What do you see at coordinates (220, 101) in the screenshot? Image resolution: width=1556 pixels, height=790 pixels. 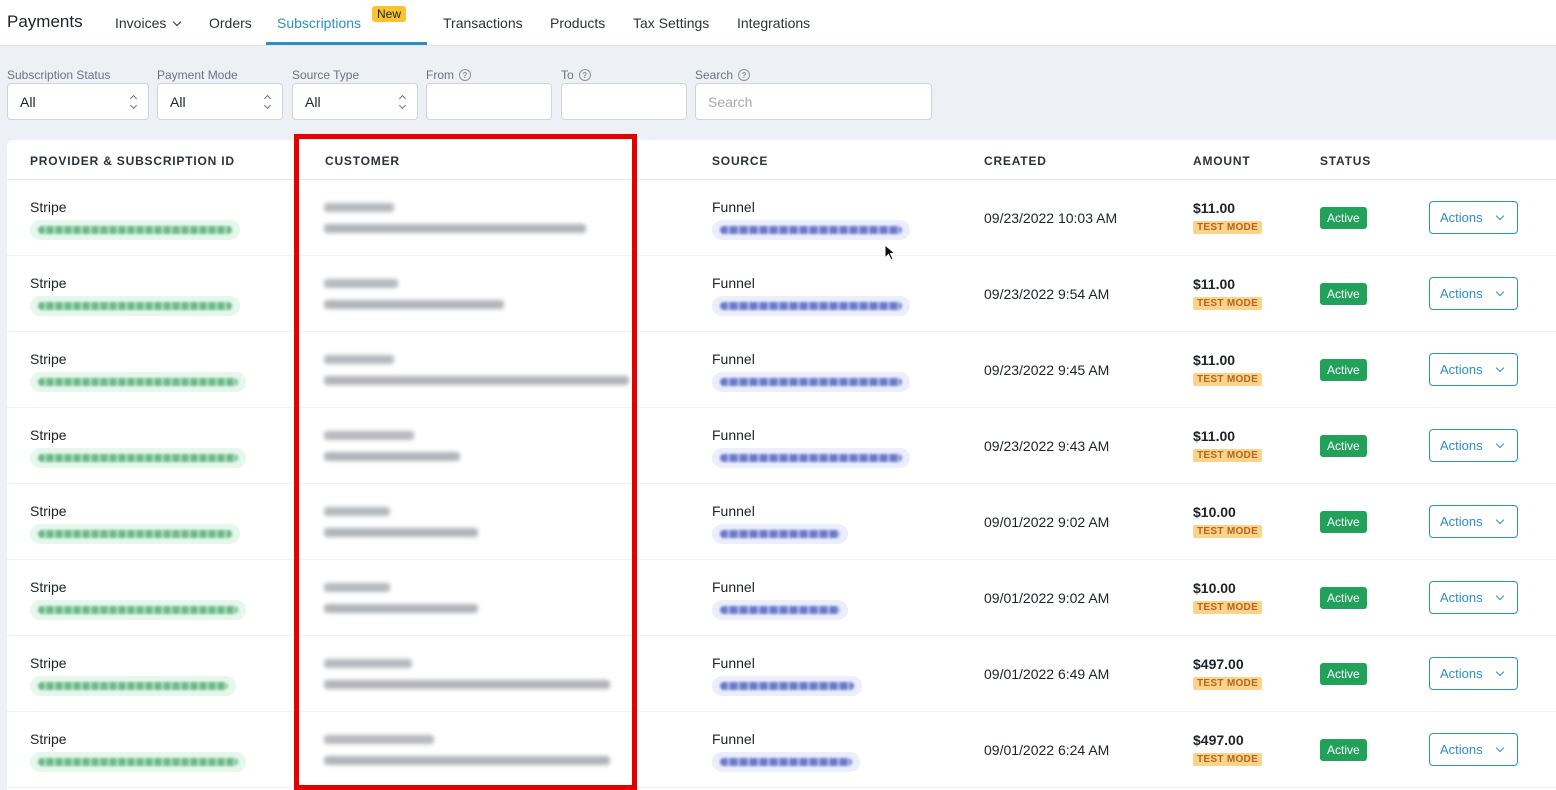 I see `payment-mode-select: All` at bounding box center [220, 101].